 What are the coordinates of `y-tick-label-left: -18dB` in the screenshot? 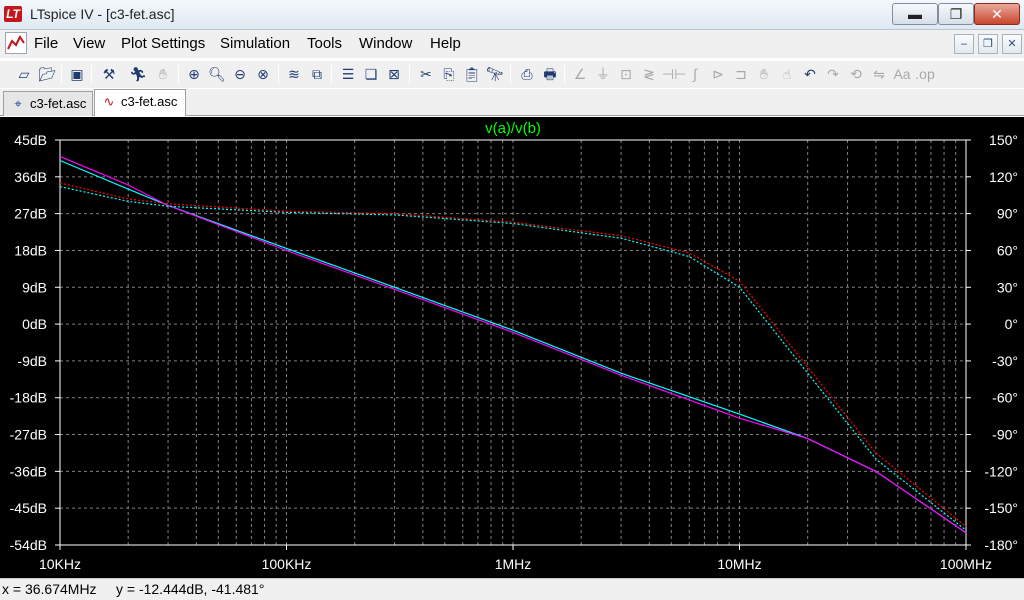 It's located at (28, 398).